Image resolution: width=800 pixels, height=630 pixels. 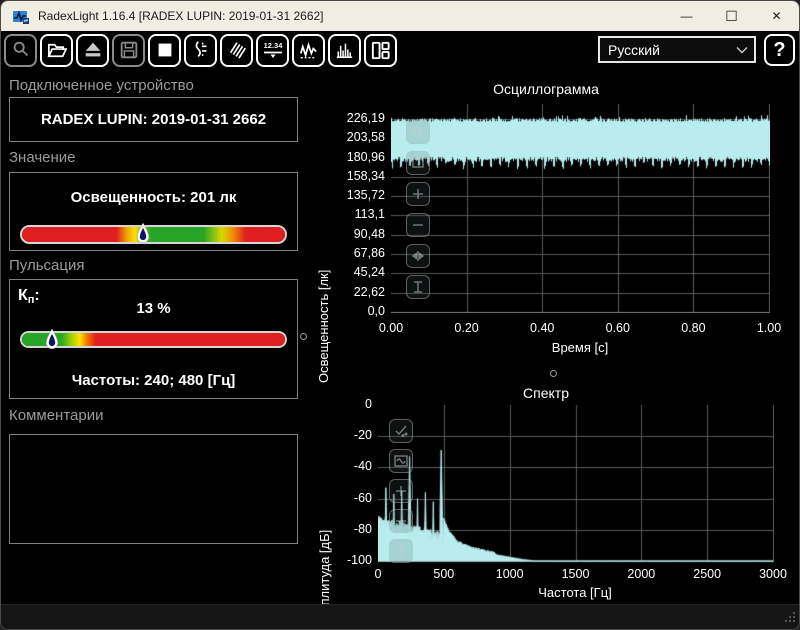 I want to click on spectrum-view-button, so click(x=344, y=50).